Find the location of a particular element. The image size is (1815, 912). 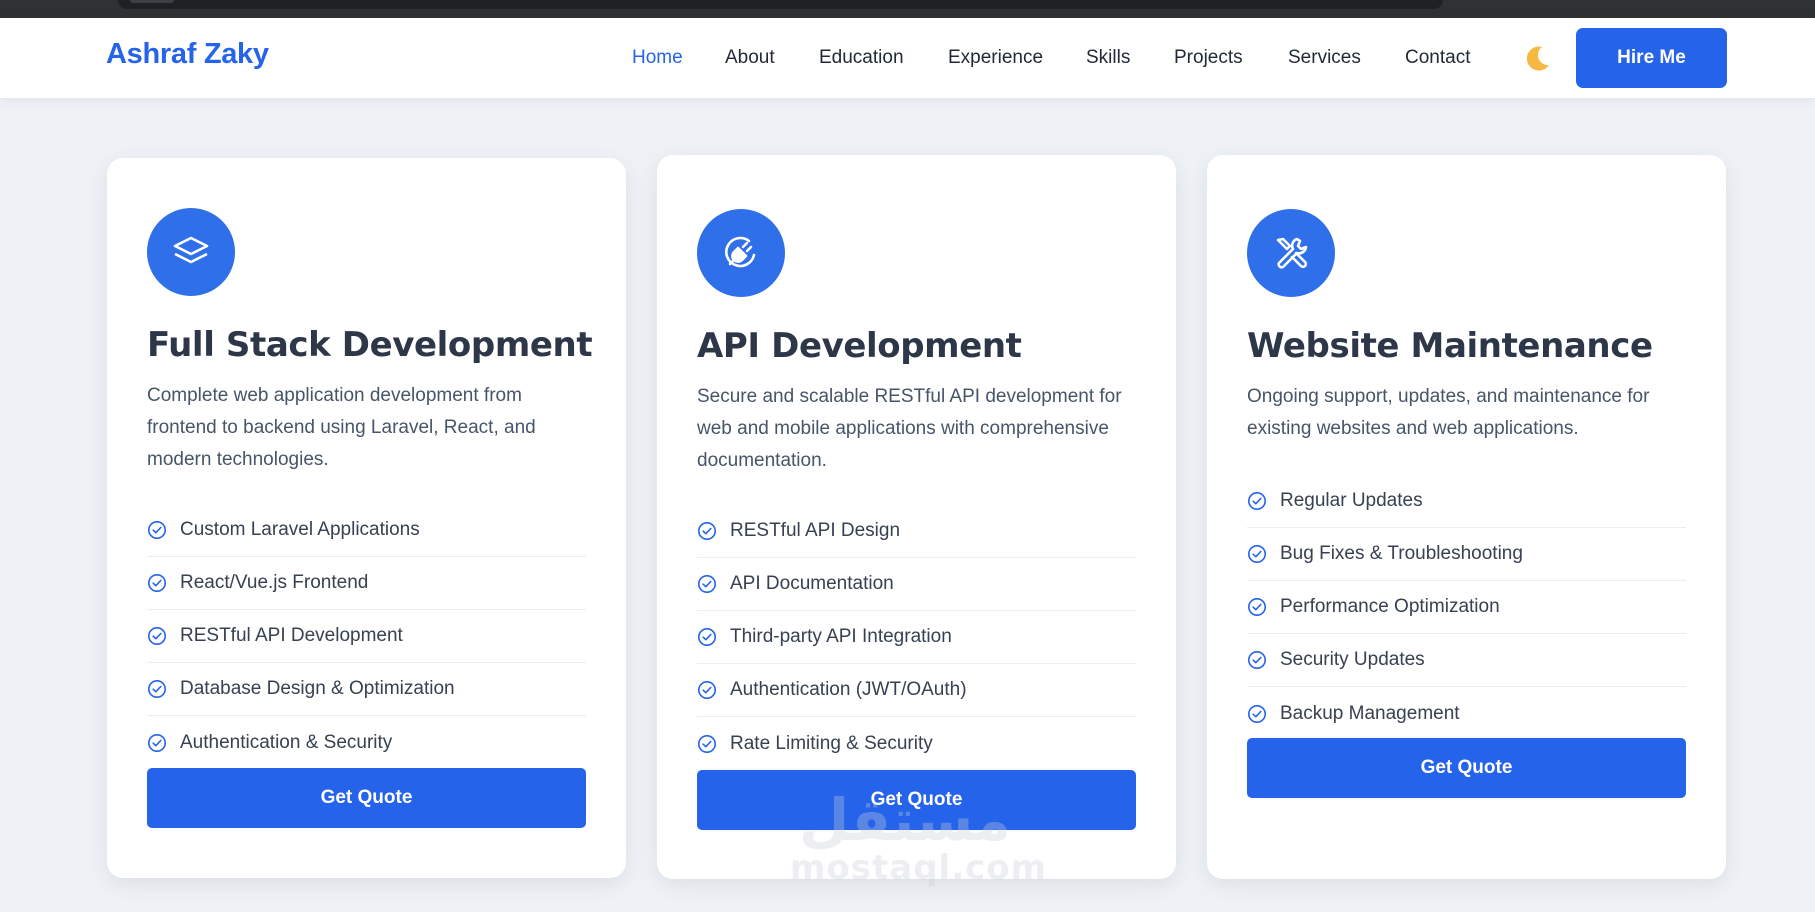

plug-icon is located at coordinates (741, 253).